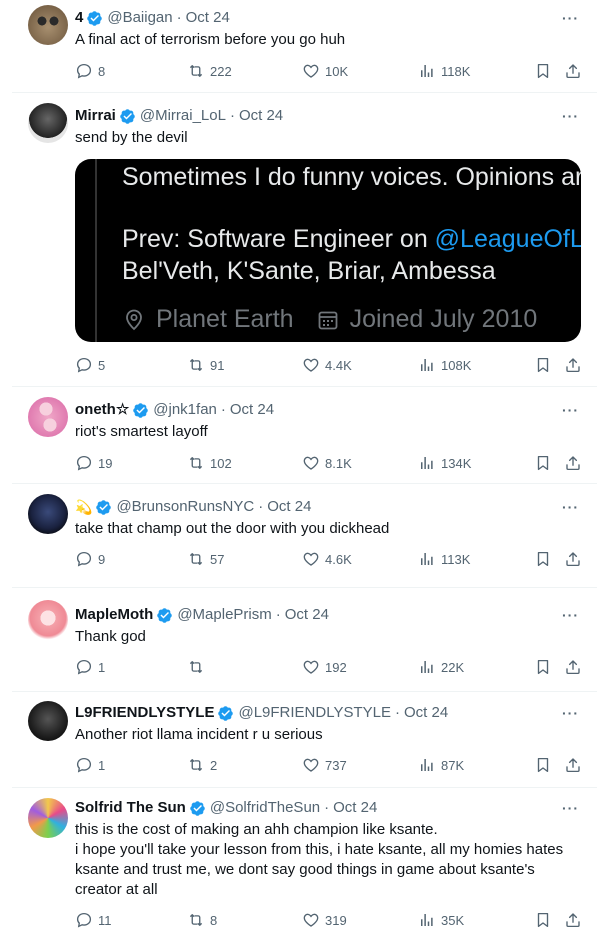 The width and height of the screenshot is (597, 940). I want to click on views-button: 134K, so click(444, 463).